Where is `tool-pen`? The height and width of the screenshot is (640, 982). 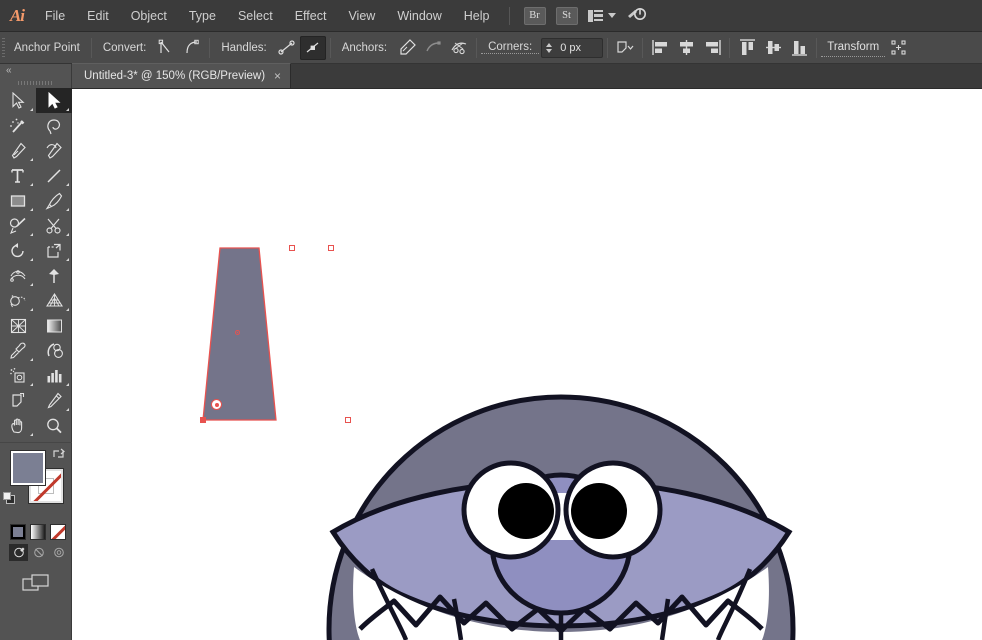 tool-pen is located at coordinates (18, 150).